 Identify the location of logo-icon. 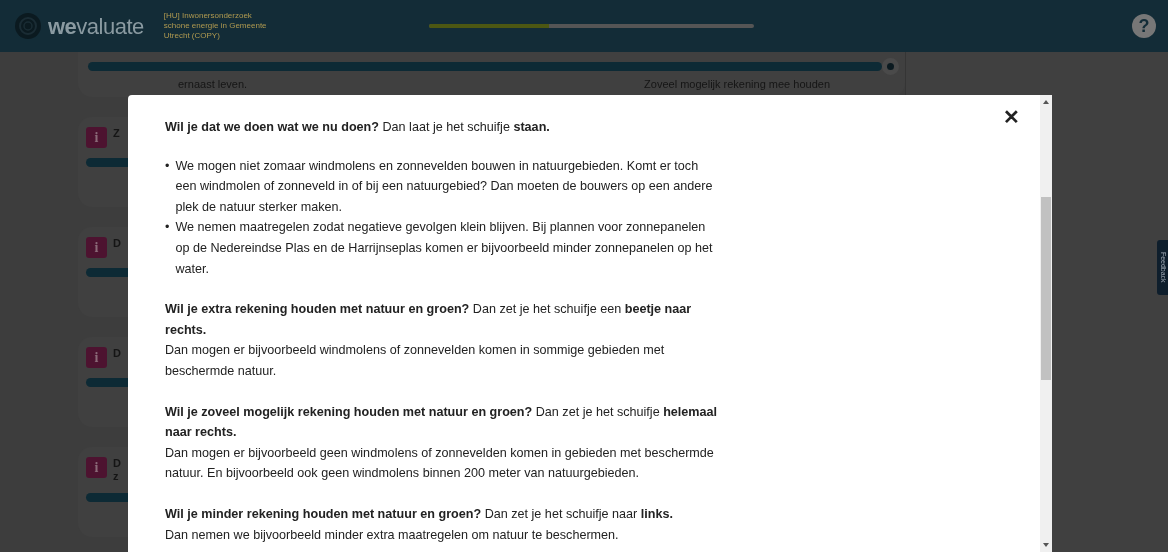
(28, 26).